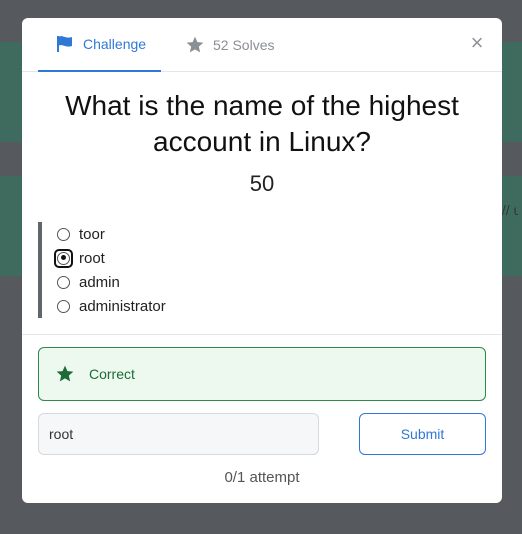 The width and height of the screenshot is (522, 534). What do you see at coordinates (262, 183) in the screenshot?
I see `challenge-points: 50` at bounding box center [262, 183].